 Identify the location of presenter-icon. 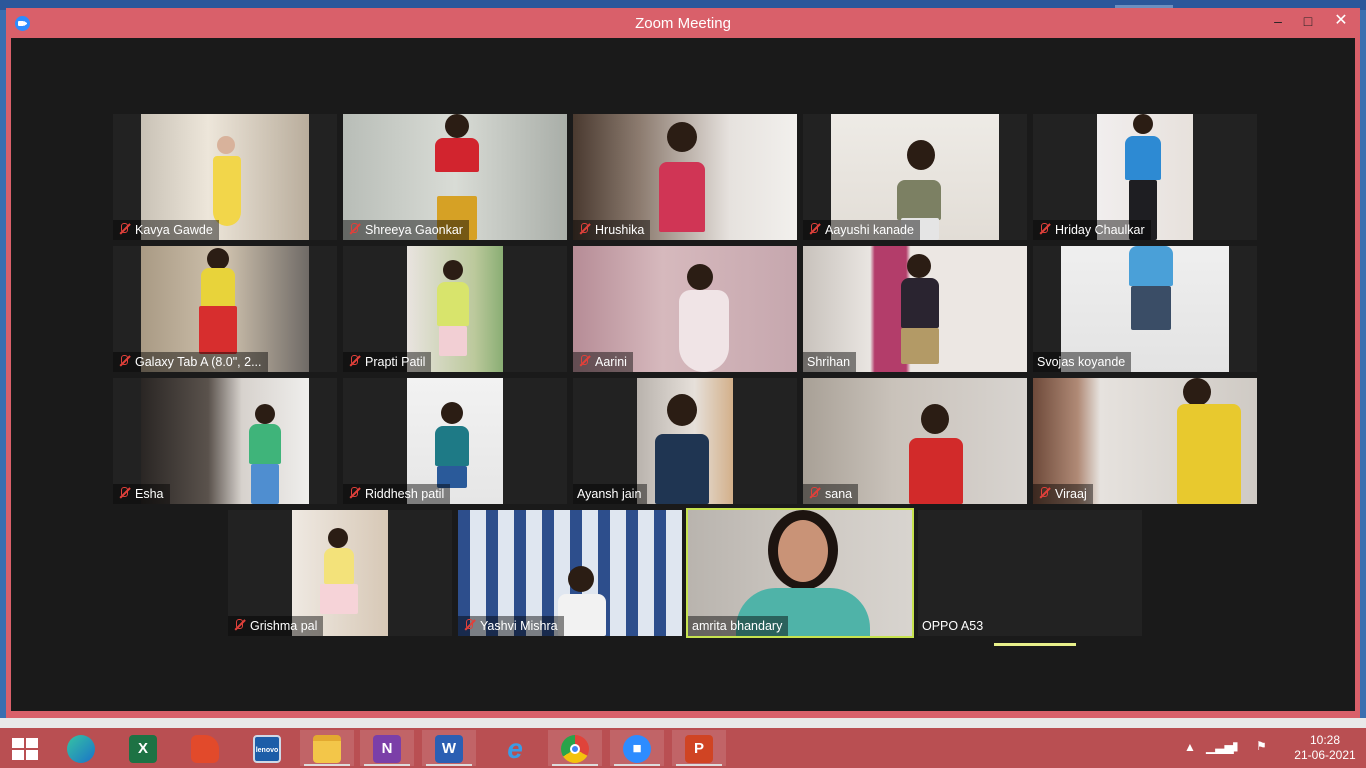
(205, 748).